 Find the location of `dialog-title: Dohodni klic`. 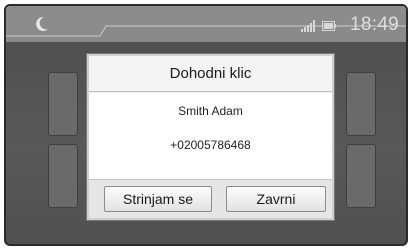

dialog-title: Dohodni klic is located at coordinates (210, 74).